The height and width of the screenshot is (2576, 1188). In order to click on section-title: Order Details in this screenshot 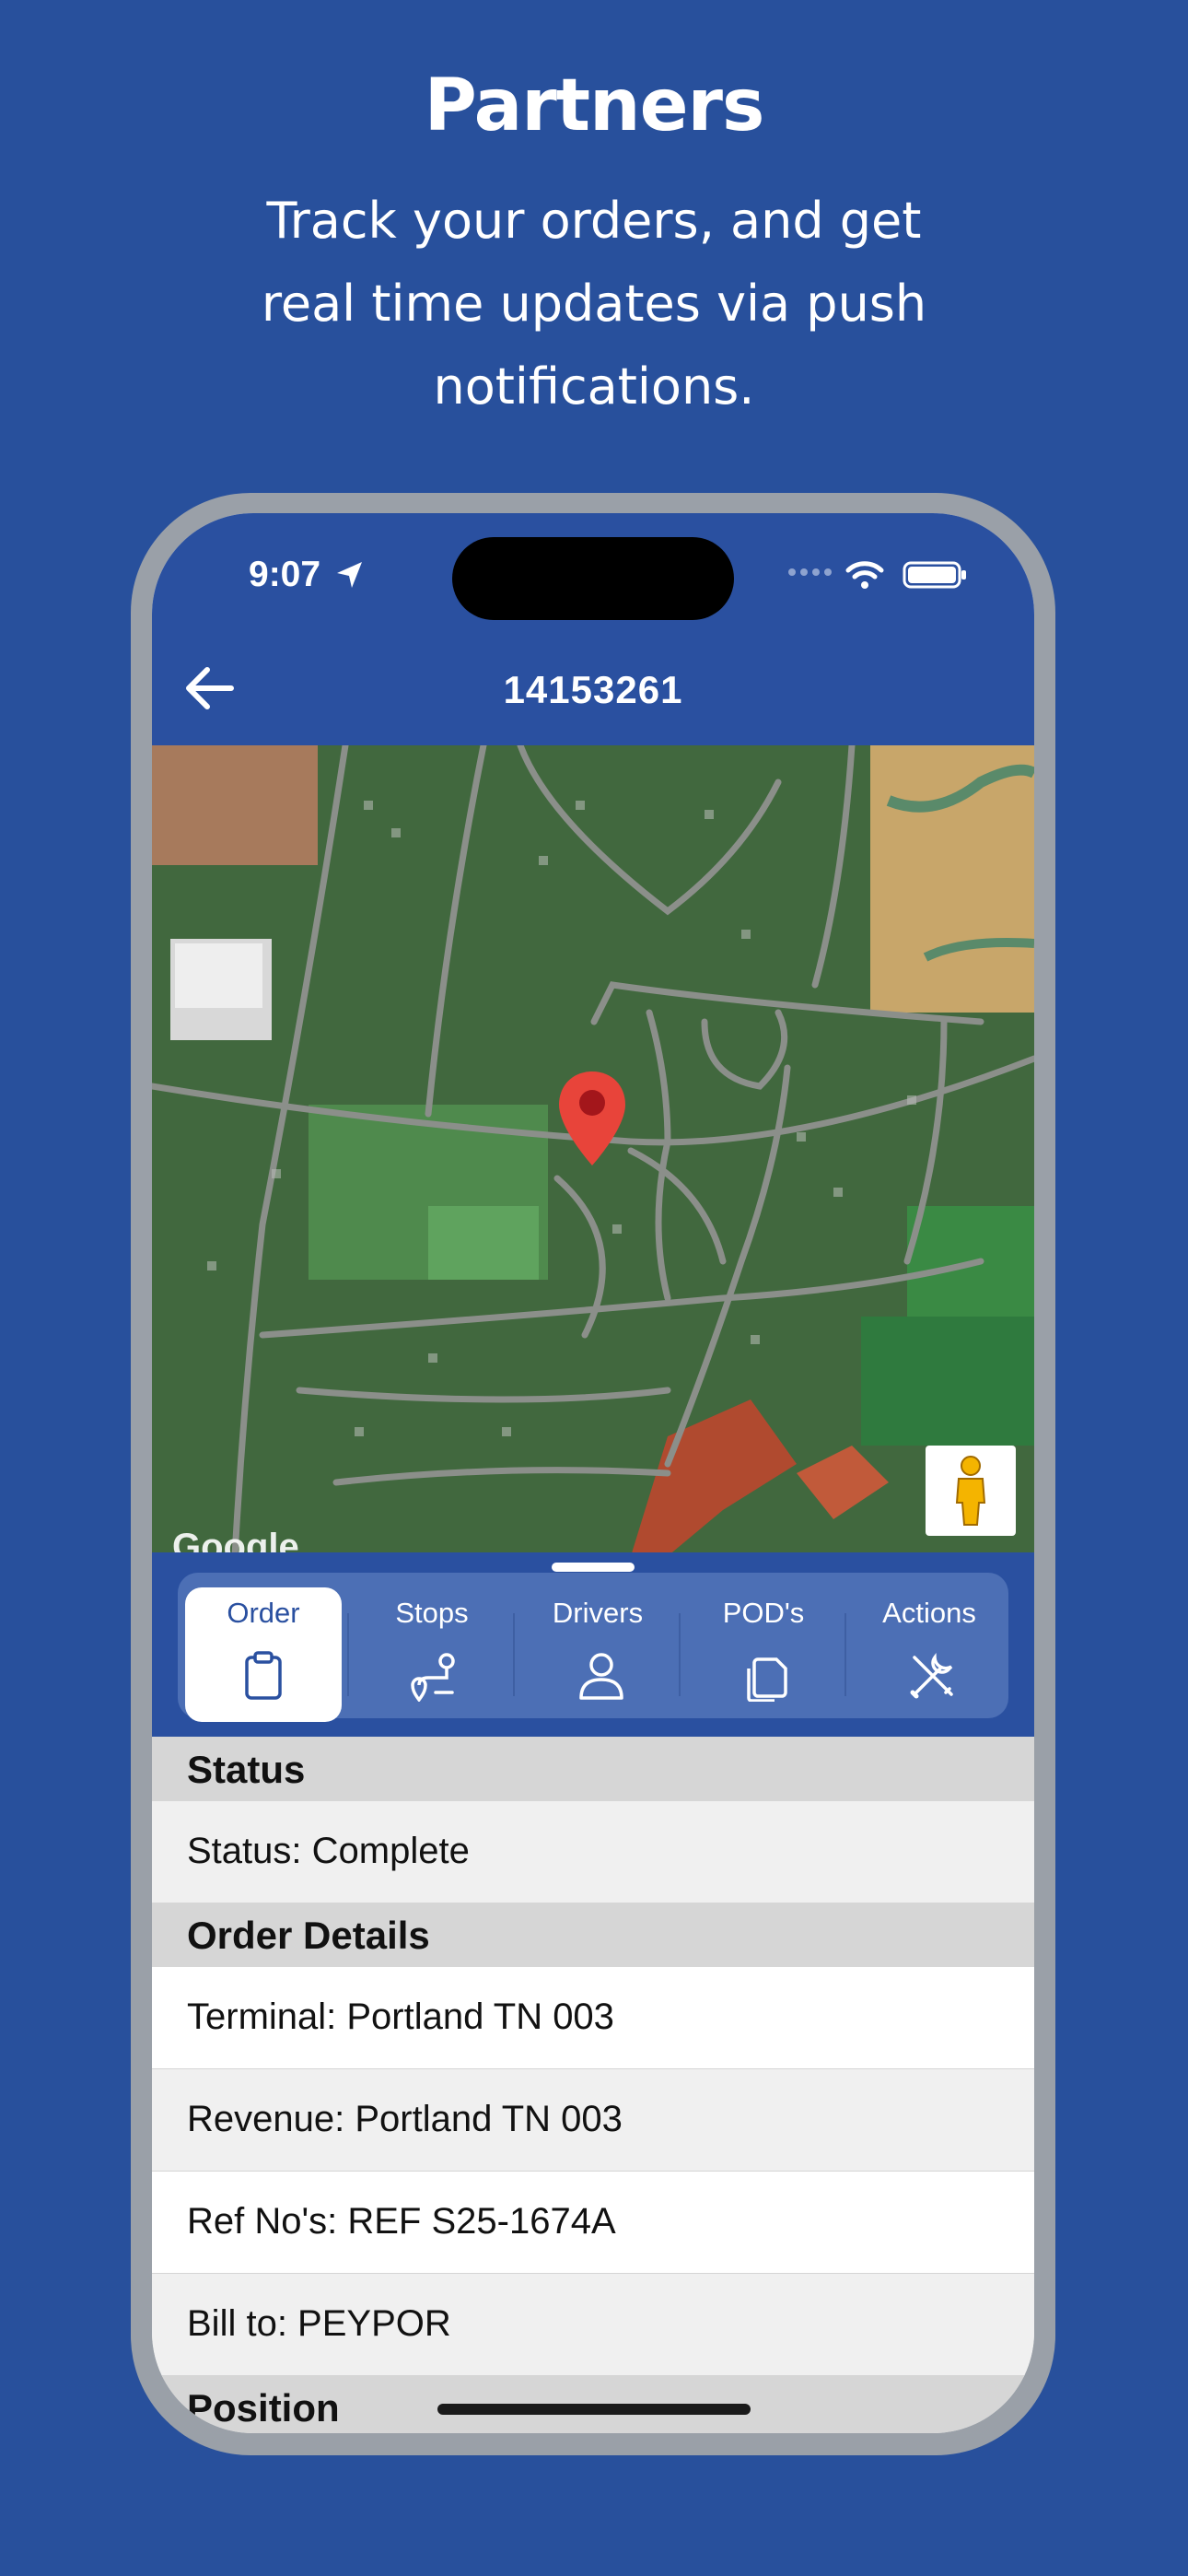, I will do `click(308, 1935)`.